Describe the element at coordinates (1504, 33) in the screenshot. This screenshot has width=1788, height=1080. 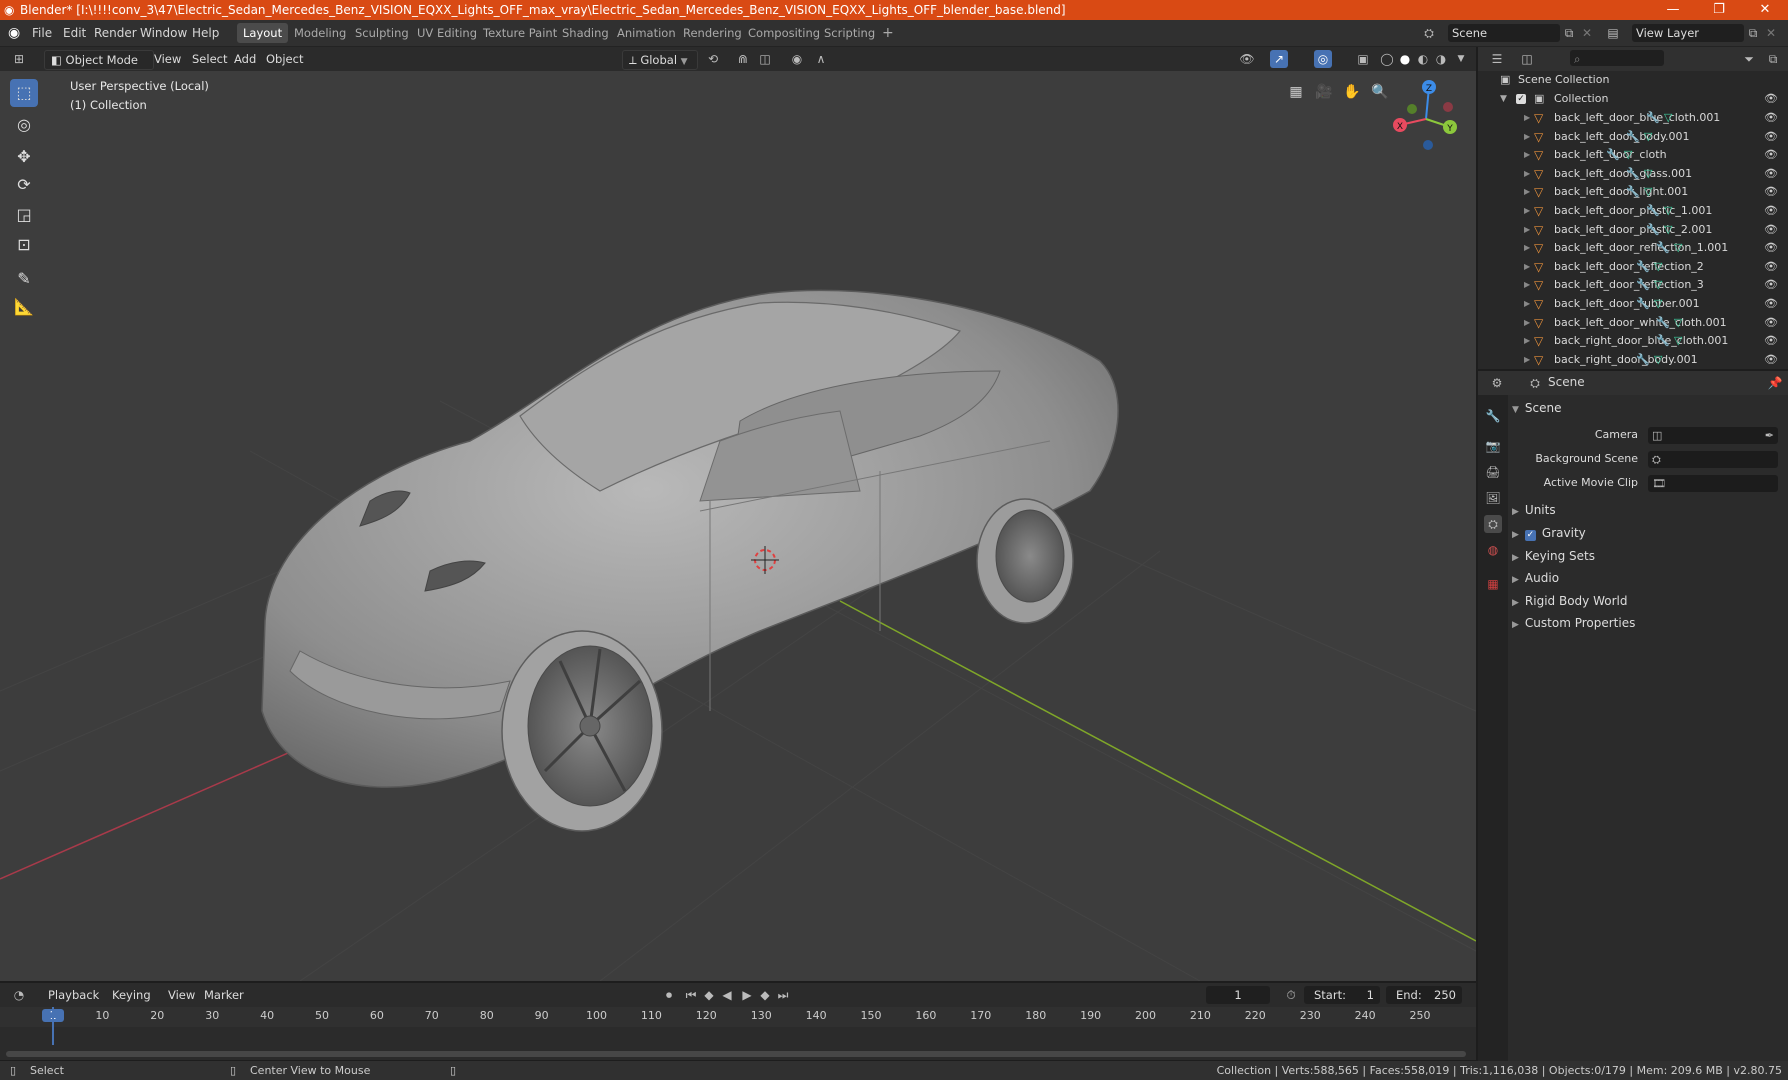
I see `scene-field: Scene` at that location.